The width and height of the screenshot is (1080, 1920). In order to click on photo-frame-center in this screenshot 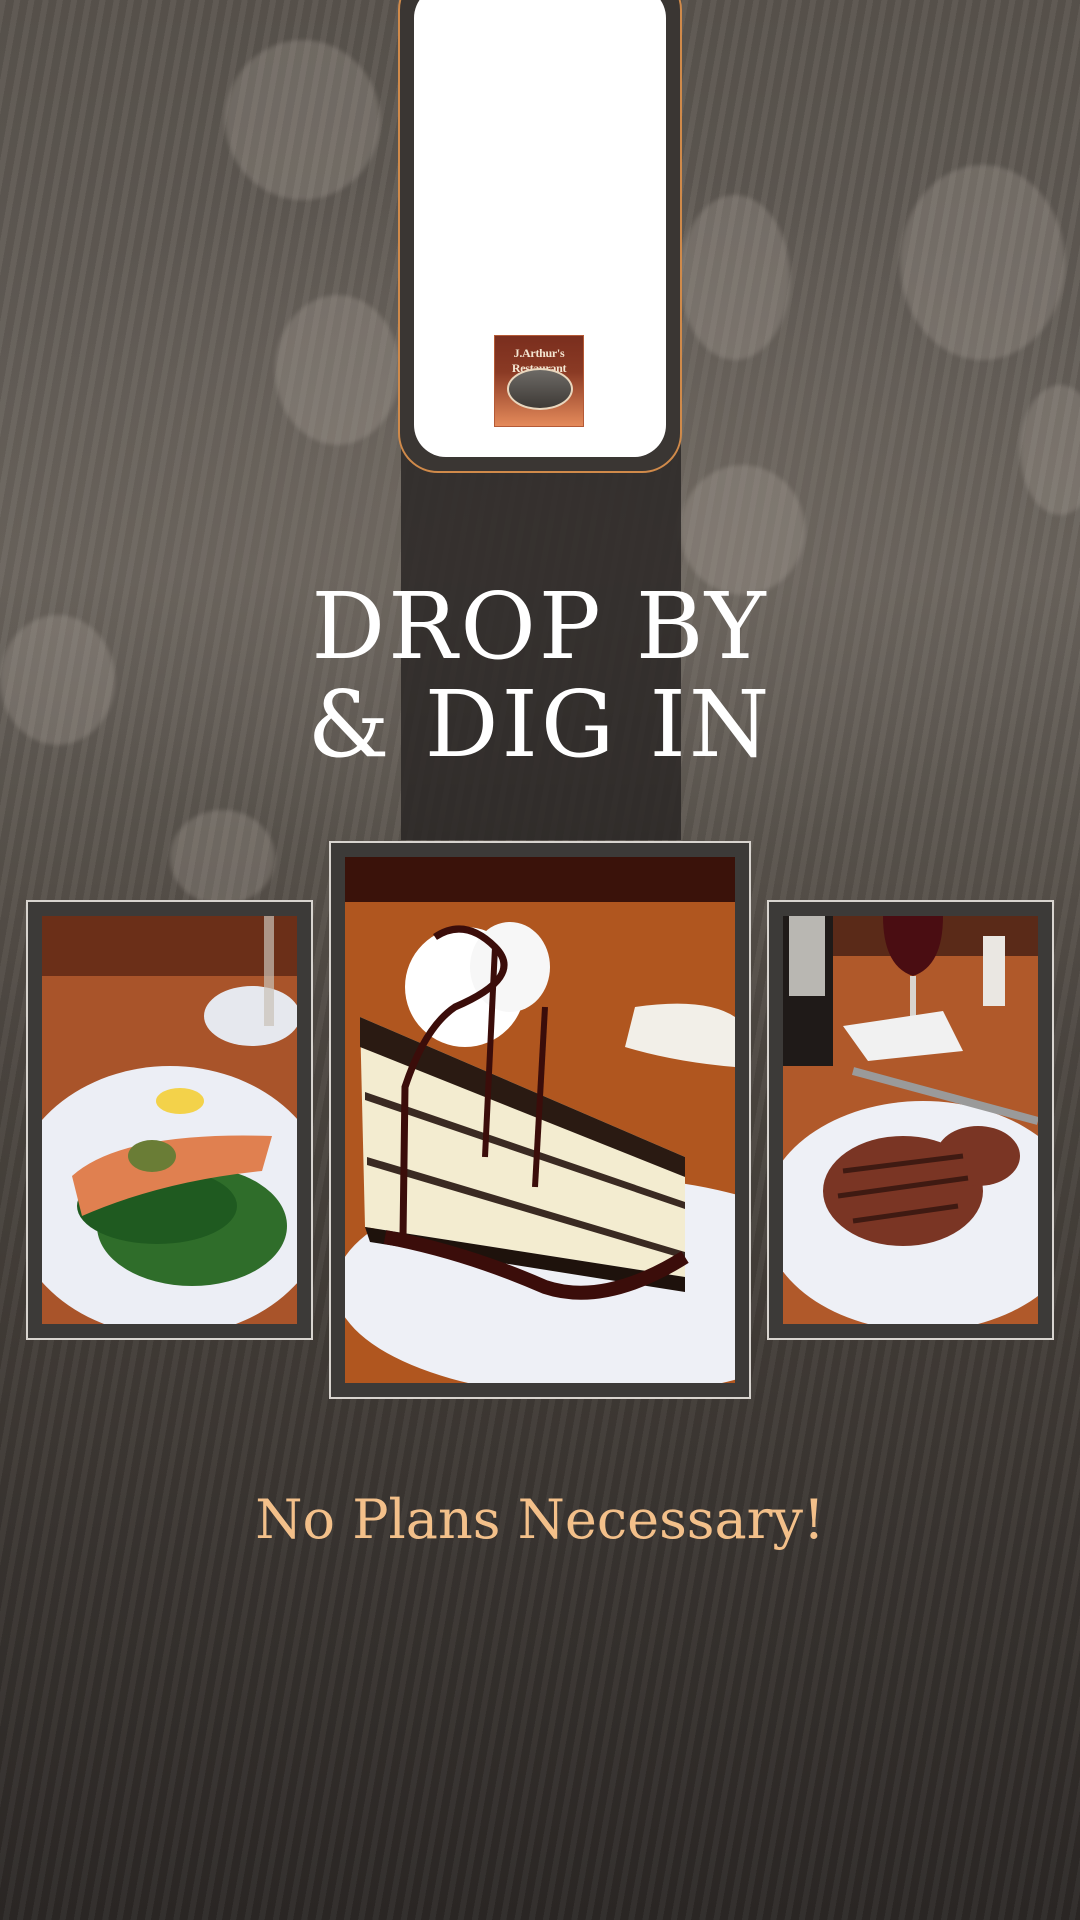, I will do `click(540, 1120)`.